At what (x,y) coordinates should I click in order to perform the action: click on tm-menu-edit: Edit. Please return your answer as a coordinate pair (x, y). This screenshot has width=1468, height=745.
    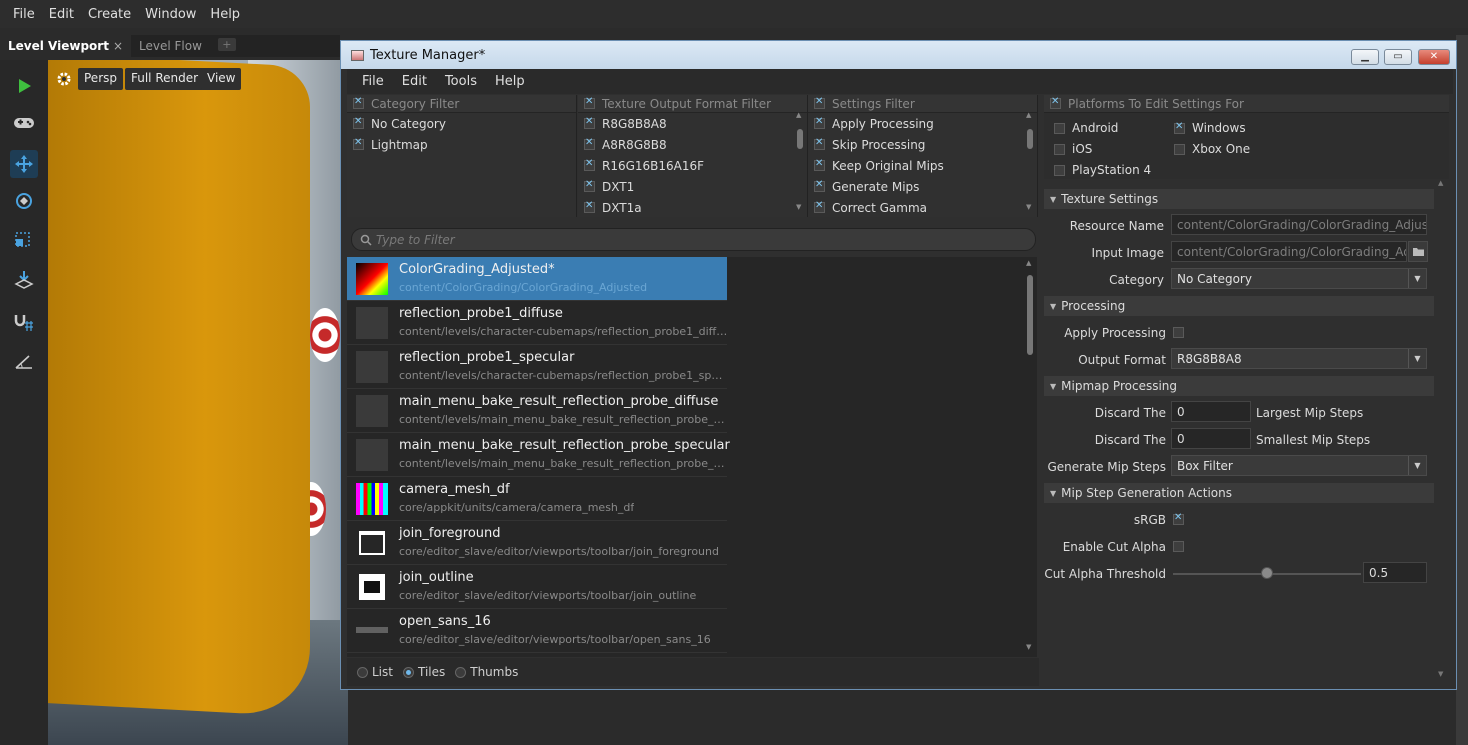
    Looking at the image, I should click on (414, 81).